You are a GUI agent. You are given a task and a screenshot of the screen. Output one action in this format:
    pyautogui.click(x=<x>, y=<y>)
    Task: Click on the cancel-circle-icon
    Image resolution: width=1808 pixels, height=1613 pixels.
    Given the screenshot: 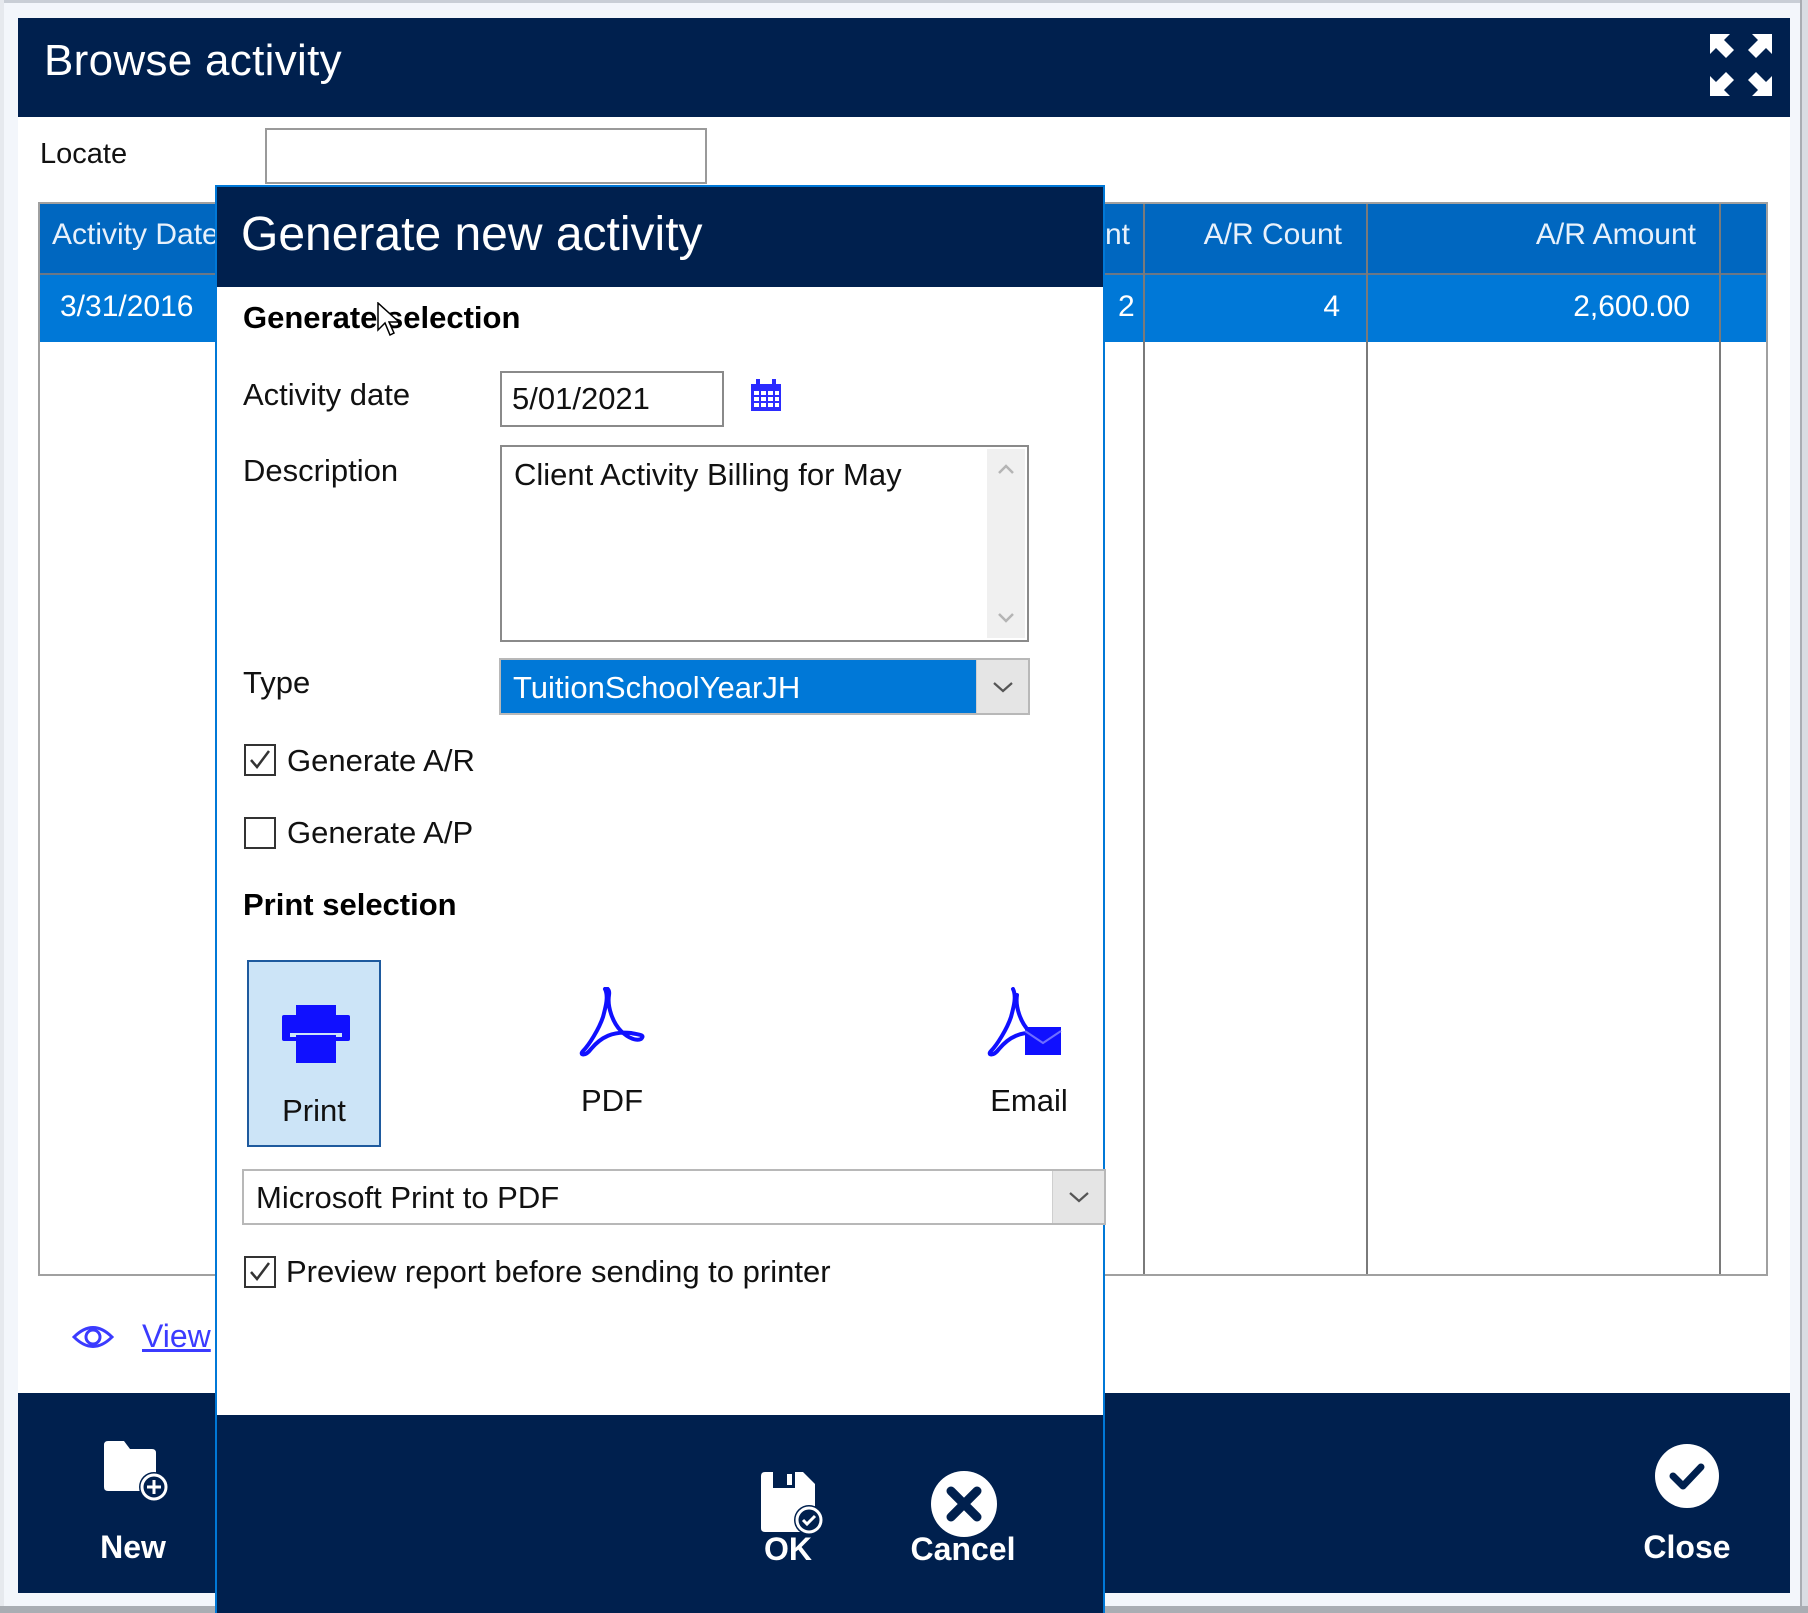 What is the action you would take?
    pyautogui.click(x=964, y=1504)
    